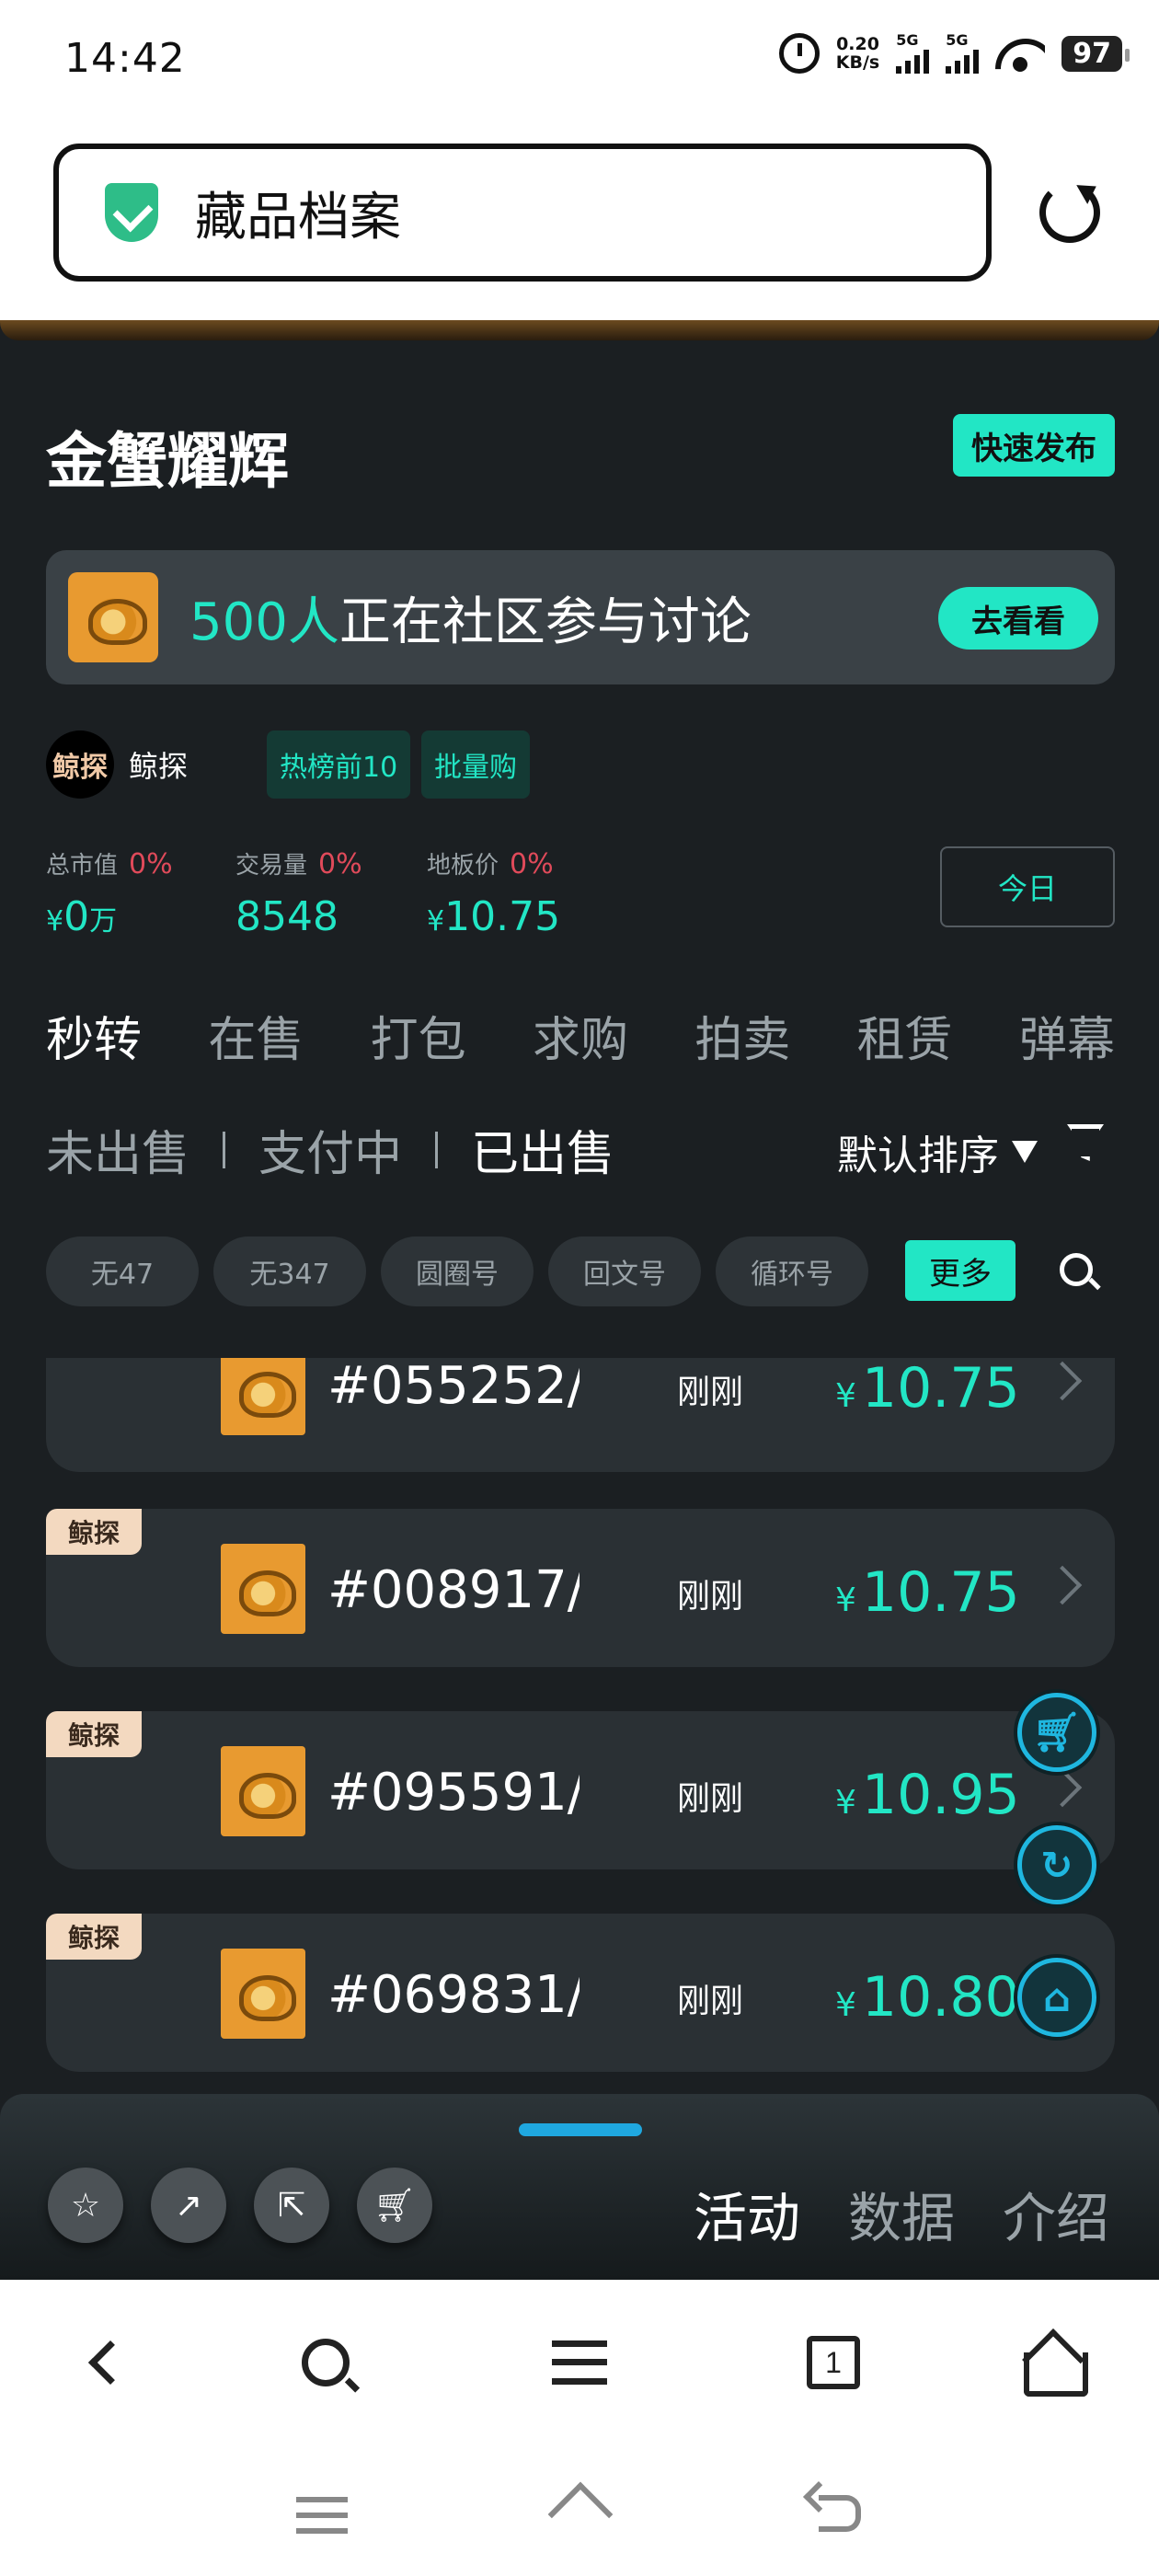 This screenshot has width=1159, height=2576. What do you see at coordinates (792, 1271) in the screenshot?
I see `chip-loop-number: 循环号` at bounding box center [792, 1271].